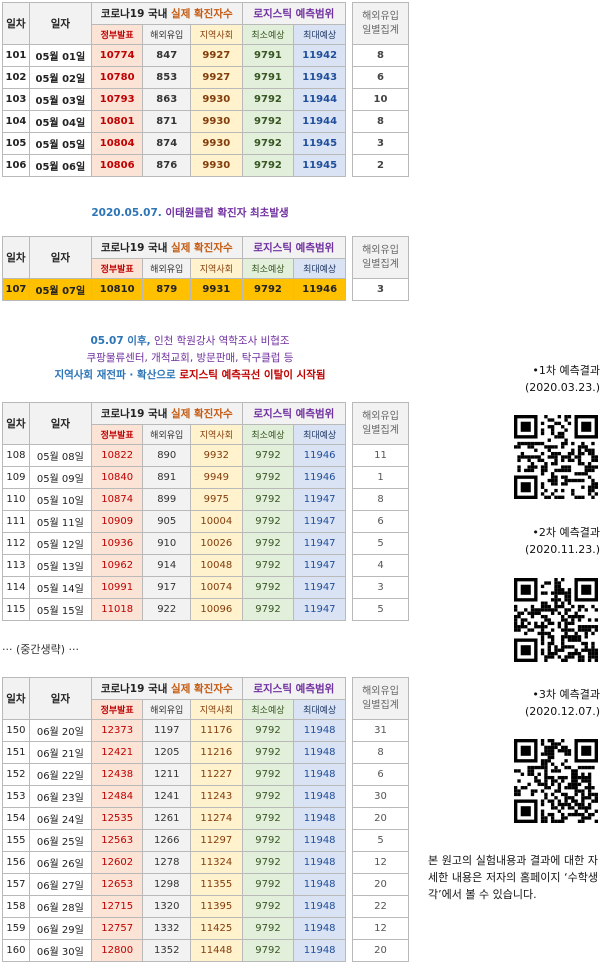 The image size is (600, 962). Describe the element at coordinates (16, 521) in the screenshot. I see `cell-no: 111` at that location.